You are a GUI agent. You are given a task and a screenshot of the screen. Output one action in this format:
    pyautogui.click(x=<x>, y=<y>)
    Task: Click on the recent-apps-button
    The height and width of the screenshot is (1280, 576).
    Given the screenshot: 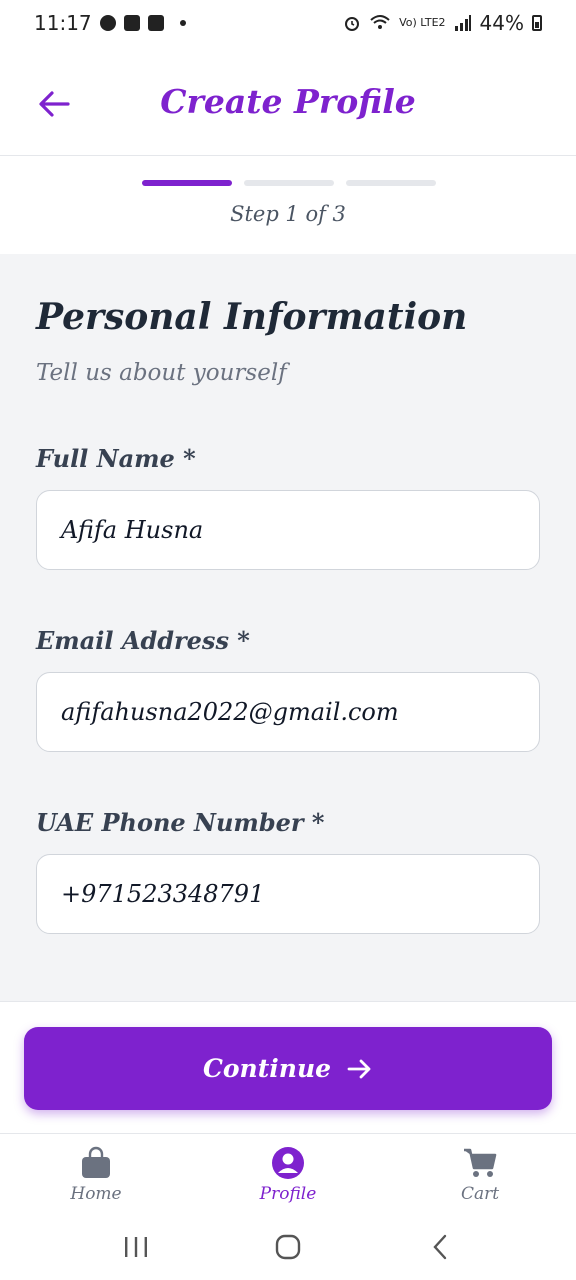 What is the action you would take?
    pyautogui.click(x=136, y=1247)
    